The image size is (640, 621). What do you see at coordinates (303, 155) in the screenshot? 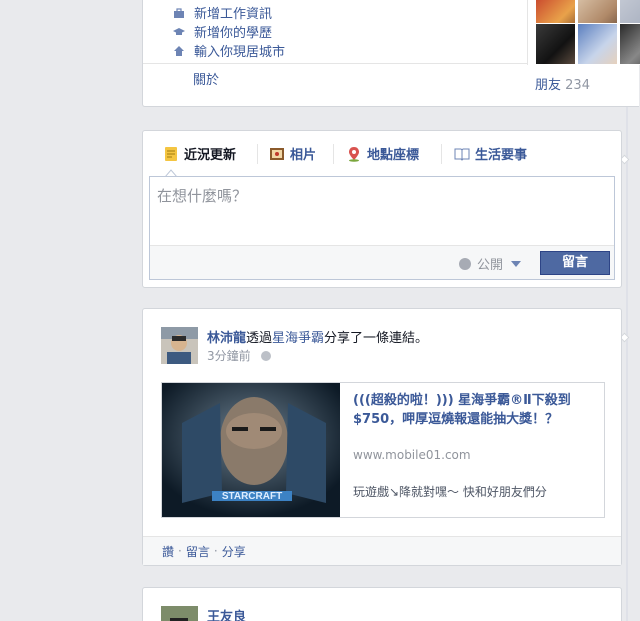
I see `tab-photo-label: 相片` at bounding box center [303, 155].